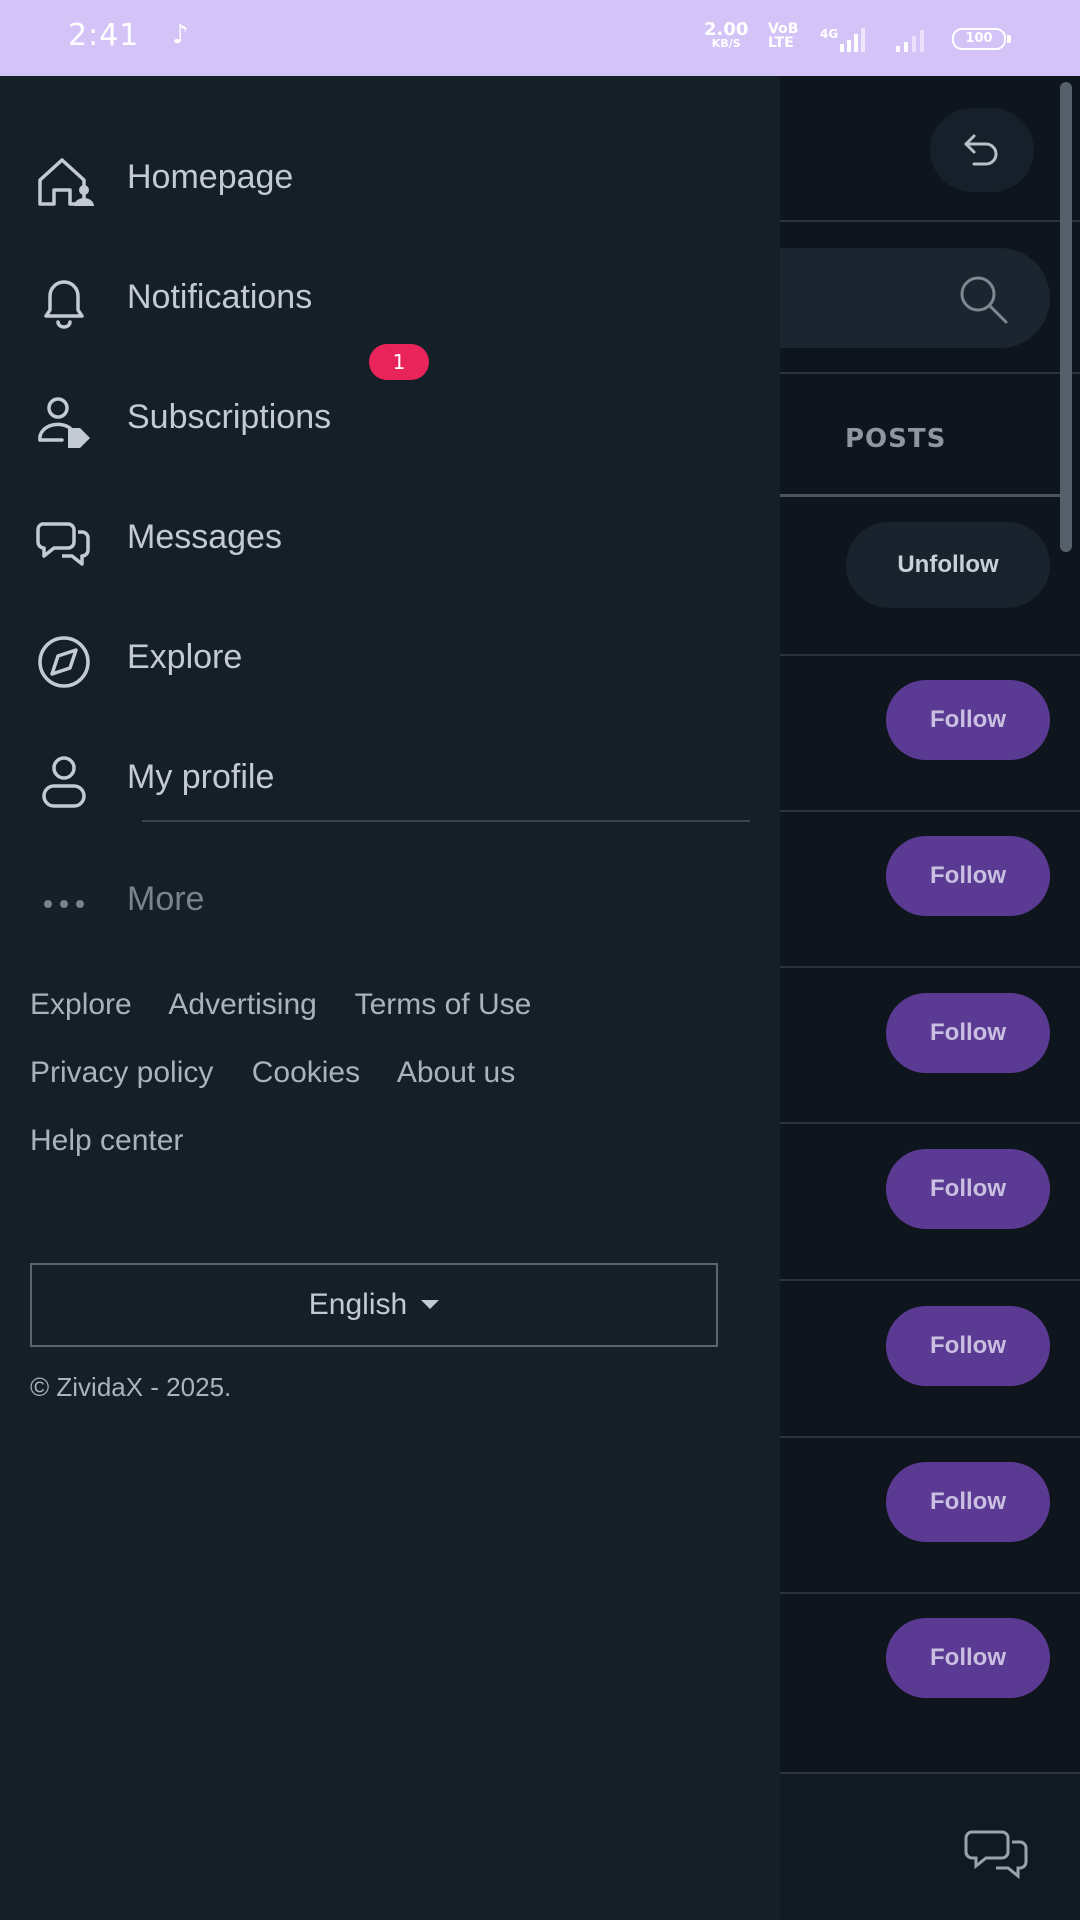  Describe the element at coordinates (242, 1004) in the screenshot. I see `footer-link-advertising: Advertising` at that location.